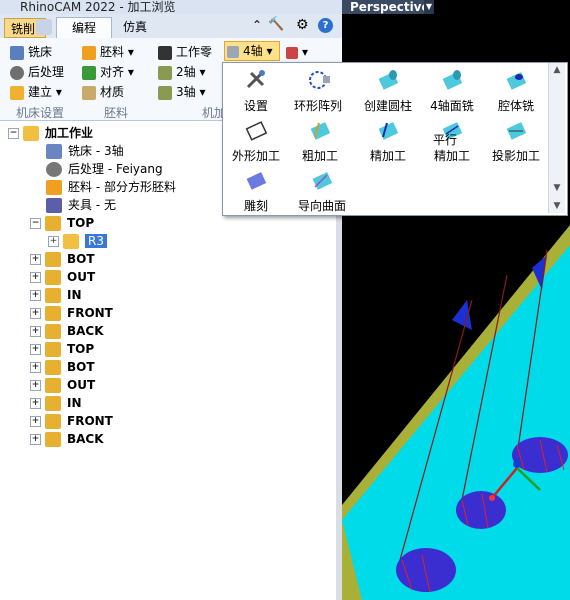 This screenshot has height=600, width=570. I want to click on tree-stock: 胚料 - 部分方形胚料, so click(111, 187).